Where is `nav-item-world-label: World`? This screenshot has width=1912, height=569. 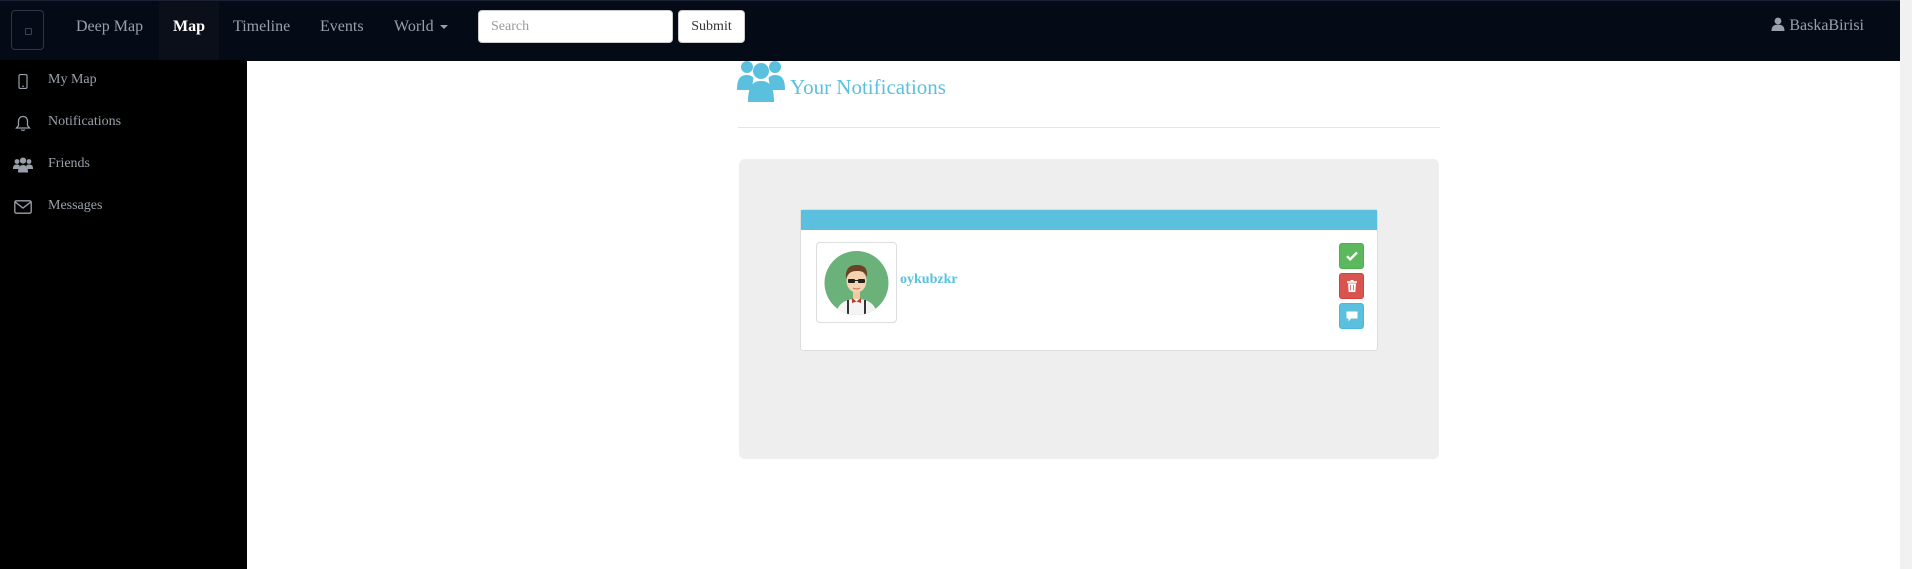 nav-item-world-label: World is located at coordinates (414, 26).